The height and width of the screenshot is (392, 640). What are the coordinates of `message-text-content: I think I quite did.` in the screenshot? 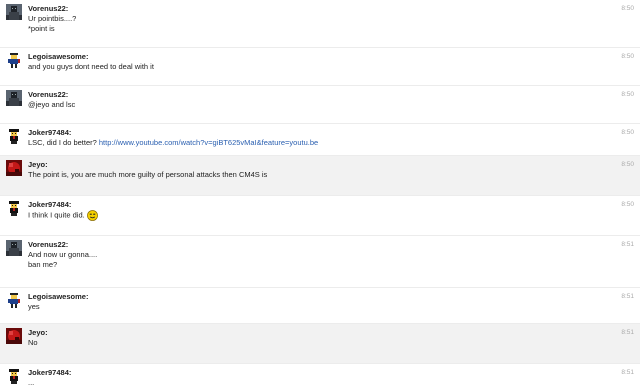 It's located at (56, 215).